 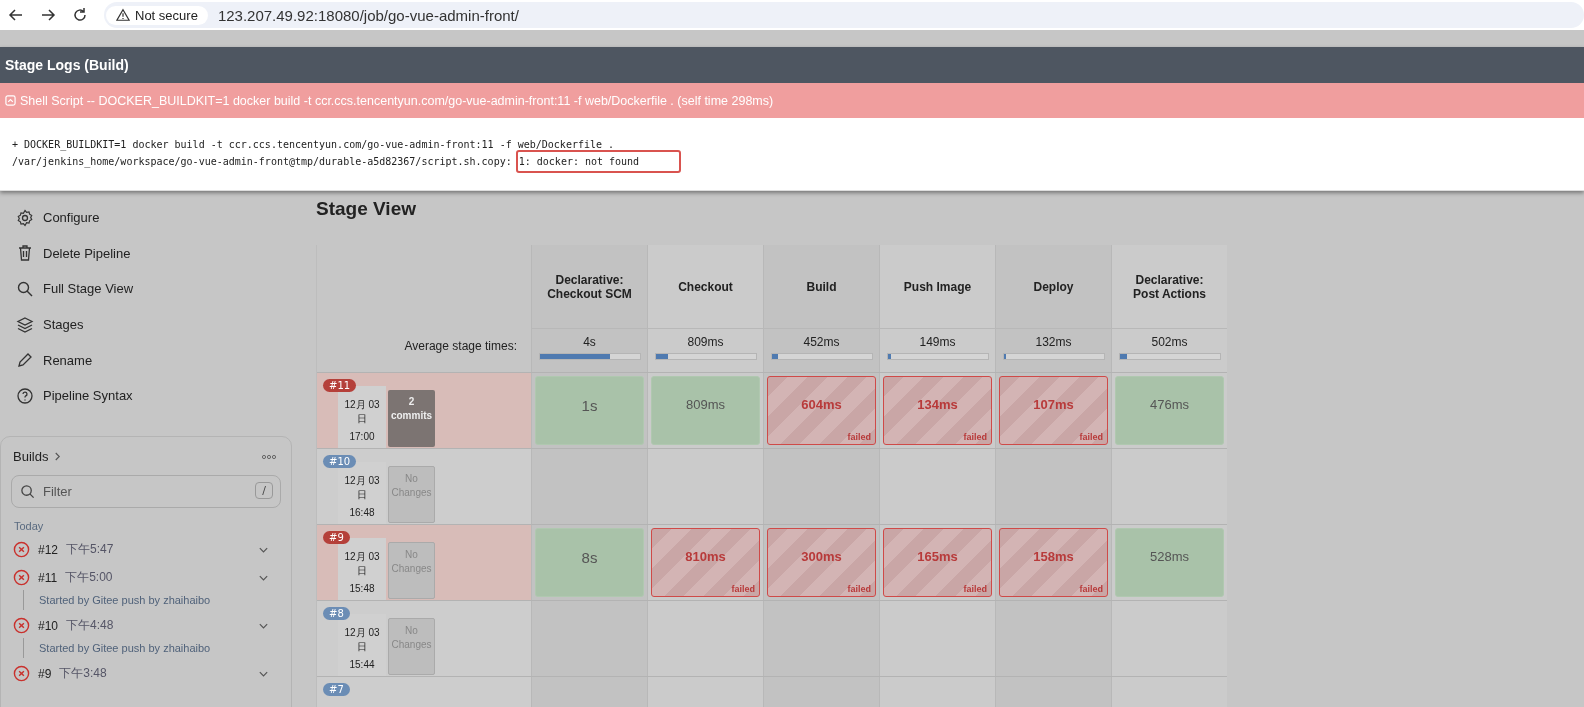 What do you see at coordinates (844, 15) in the screenshot?
I see `address-bar: Not secure 123.207.49.92:18080/job/go-vue-admin-front/` at bounding box center [844, 15].